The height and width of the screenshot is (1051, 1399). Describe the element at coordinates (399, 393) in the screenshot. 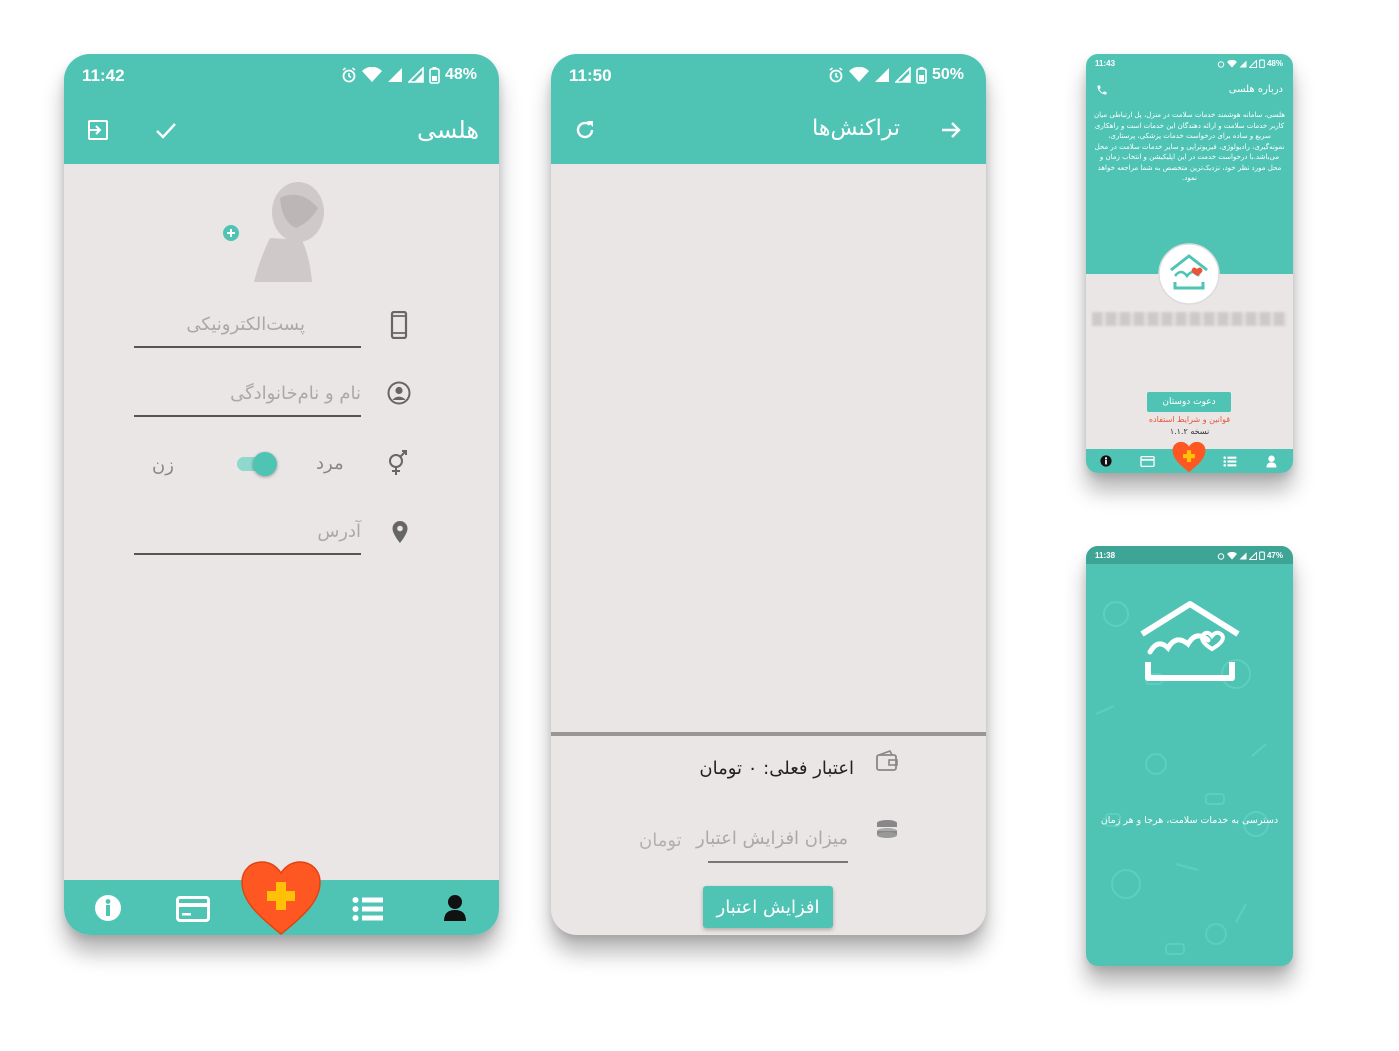

I see `account-circle-icon` at that location.